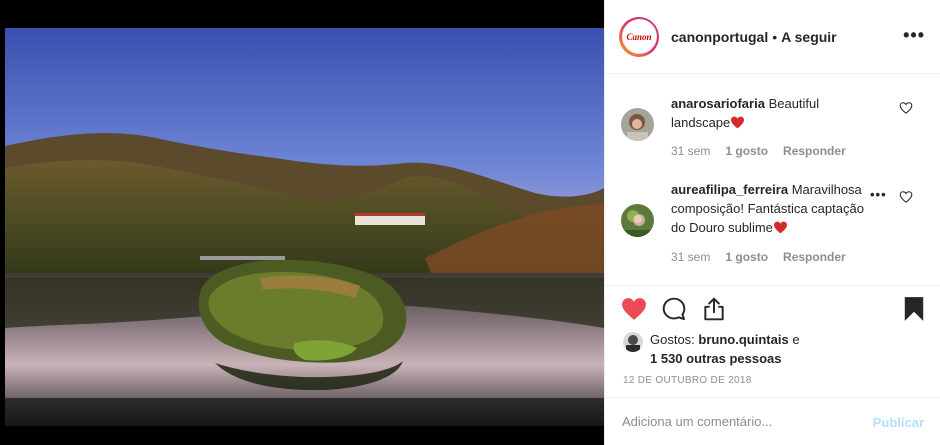  Describe the element at coordinates (716, 358) in the screenshot. I see `likes-count-link: 1 530 outras pessoas` at that location.